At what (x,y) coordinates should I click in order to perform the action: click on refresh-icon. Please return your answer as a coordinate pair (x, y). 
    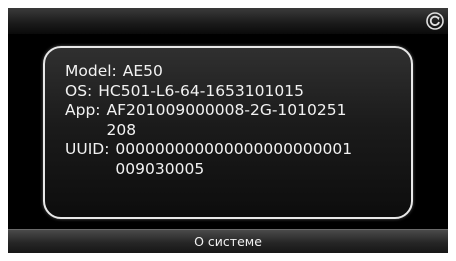
    Looking at the image, I should click on (435, 21).